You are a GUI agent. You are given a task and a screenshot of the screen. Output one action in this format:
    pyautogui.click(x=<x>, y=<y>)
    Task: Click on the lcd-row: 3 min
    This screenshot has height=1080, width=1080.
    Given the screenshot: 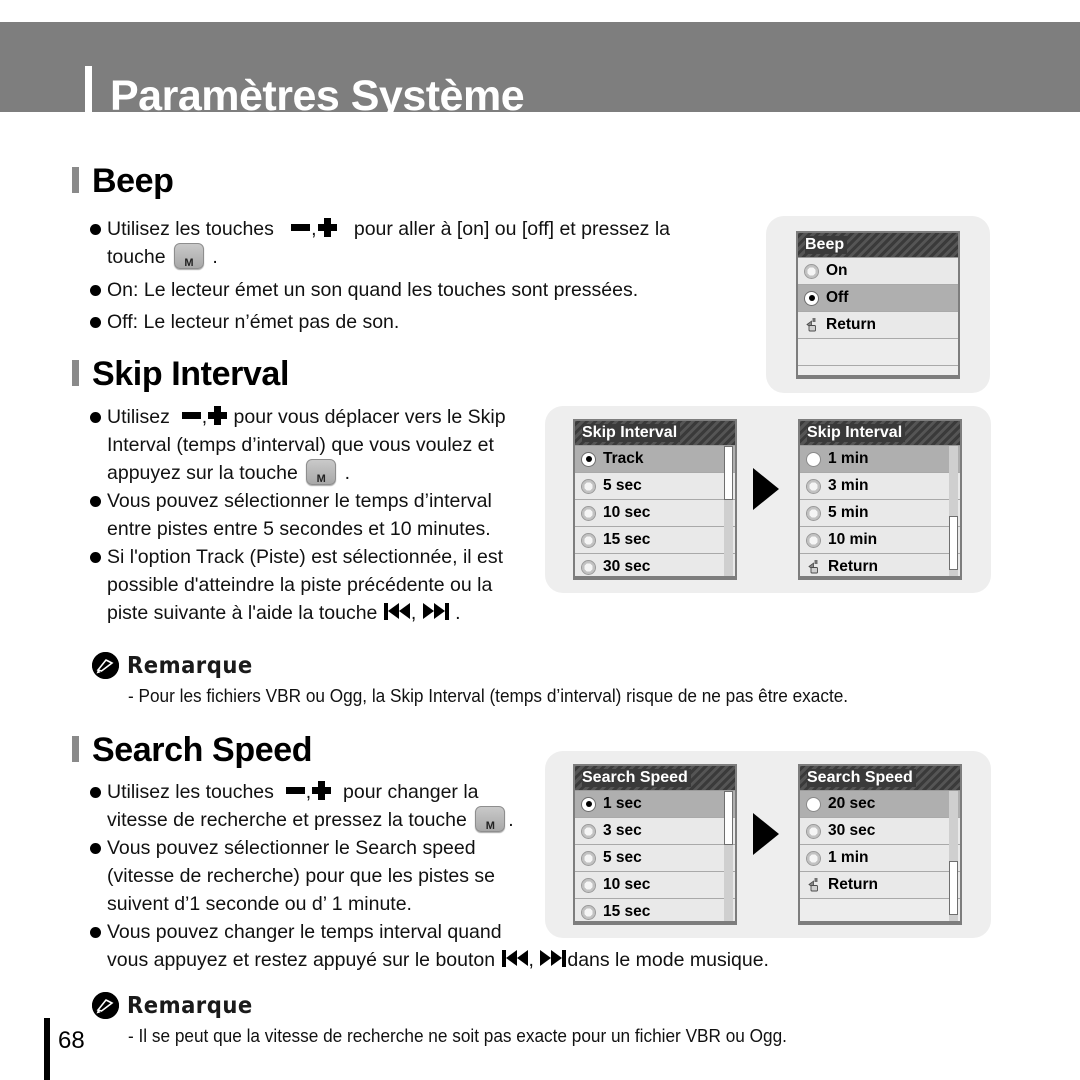 What is the action you would take?
    pyautogui.click(x=880, y=486)
    